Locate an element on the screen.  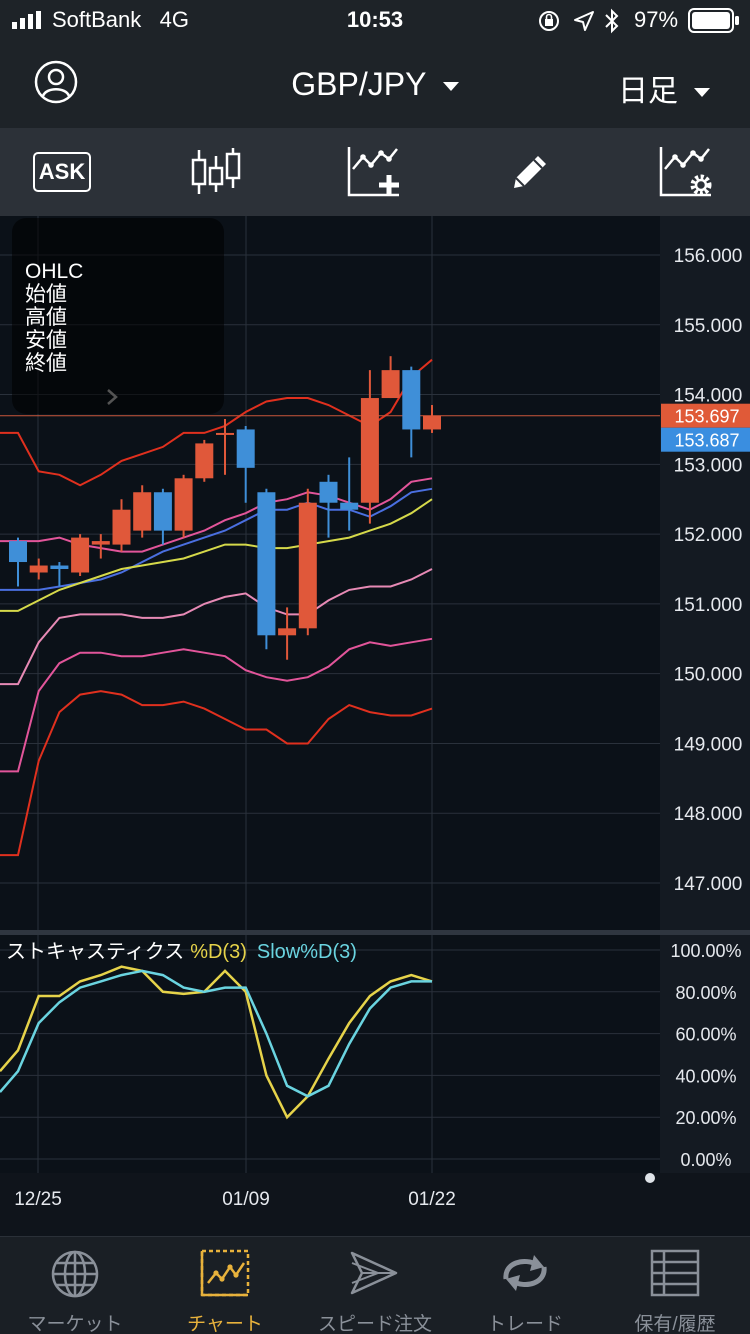
low-label: 安値 is located at coordinates (46, 340).